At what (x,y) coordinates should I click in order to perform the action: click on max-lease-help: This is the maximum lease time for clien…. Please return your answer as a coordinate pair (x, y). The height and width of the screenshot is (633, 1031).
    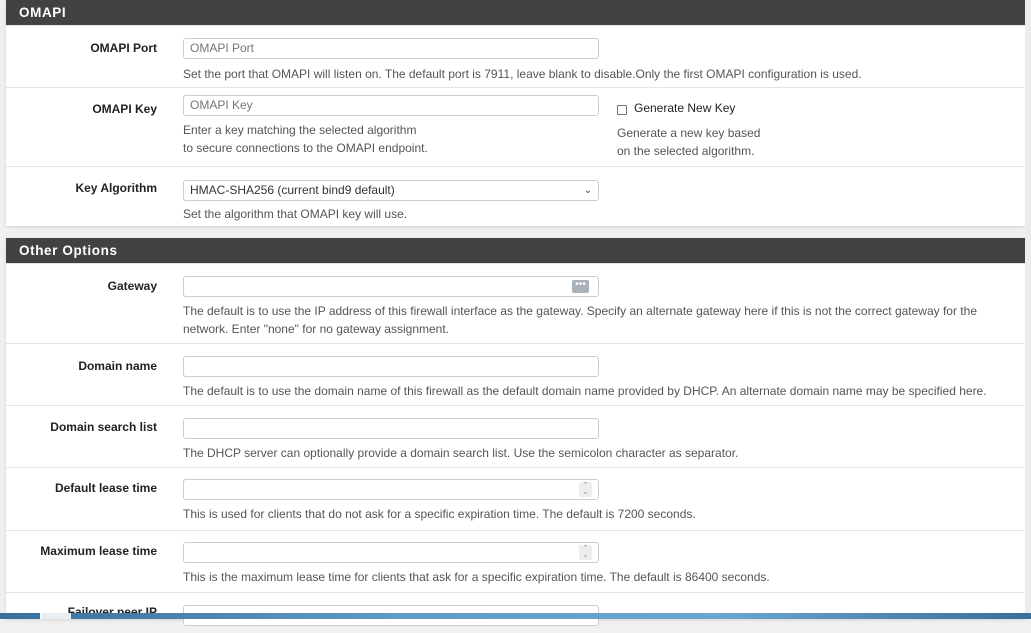
    Looking at the image, I should click on (476, 577).